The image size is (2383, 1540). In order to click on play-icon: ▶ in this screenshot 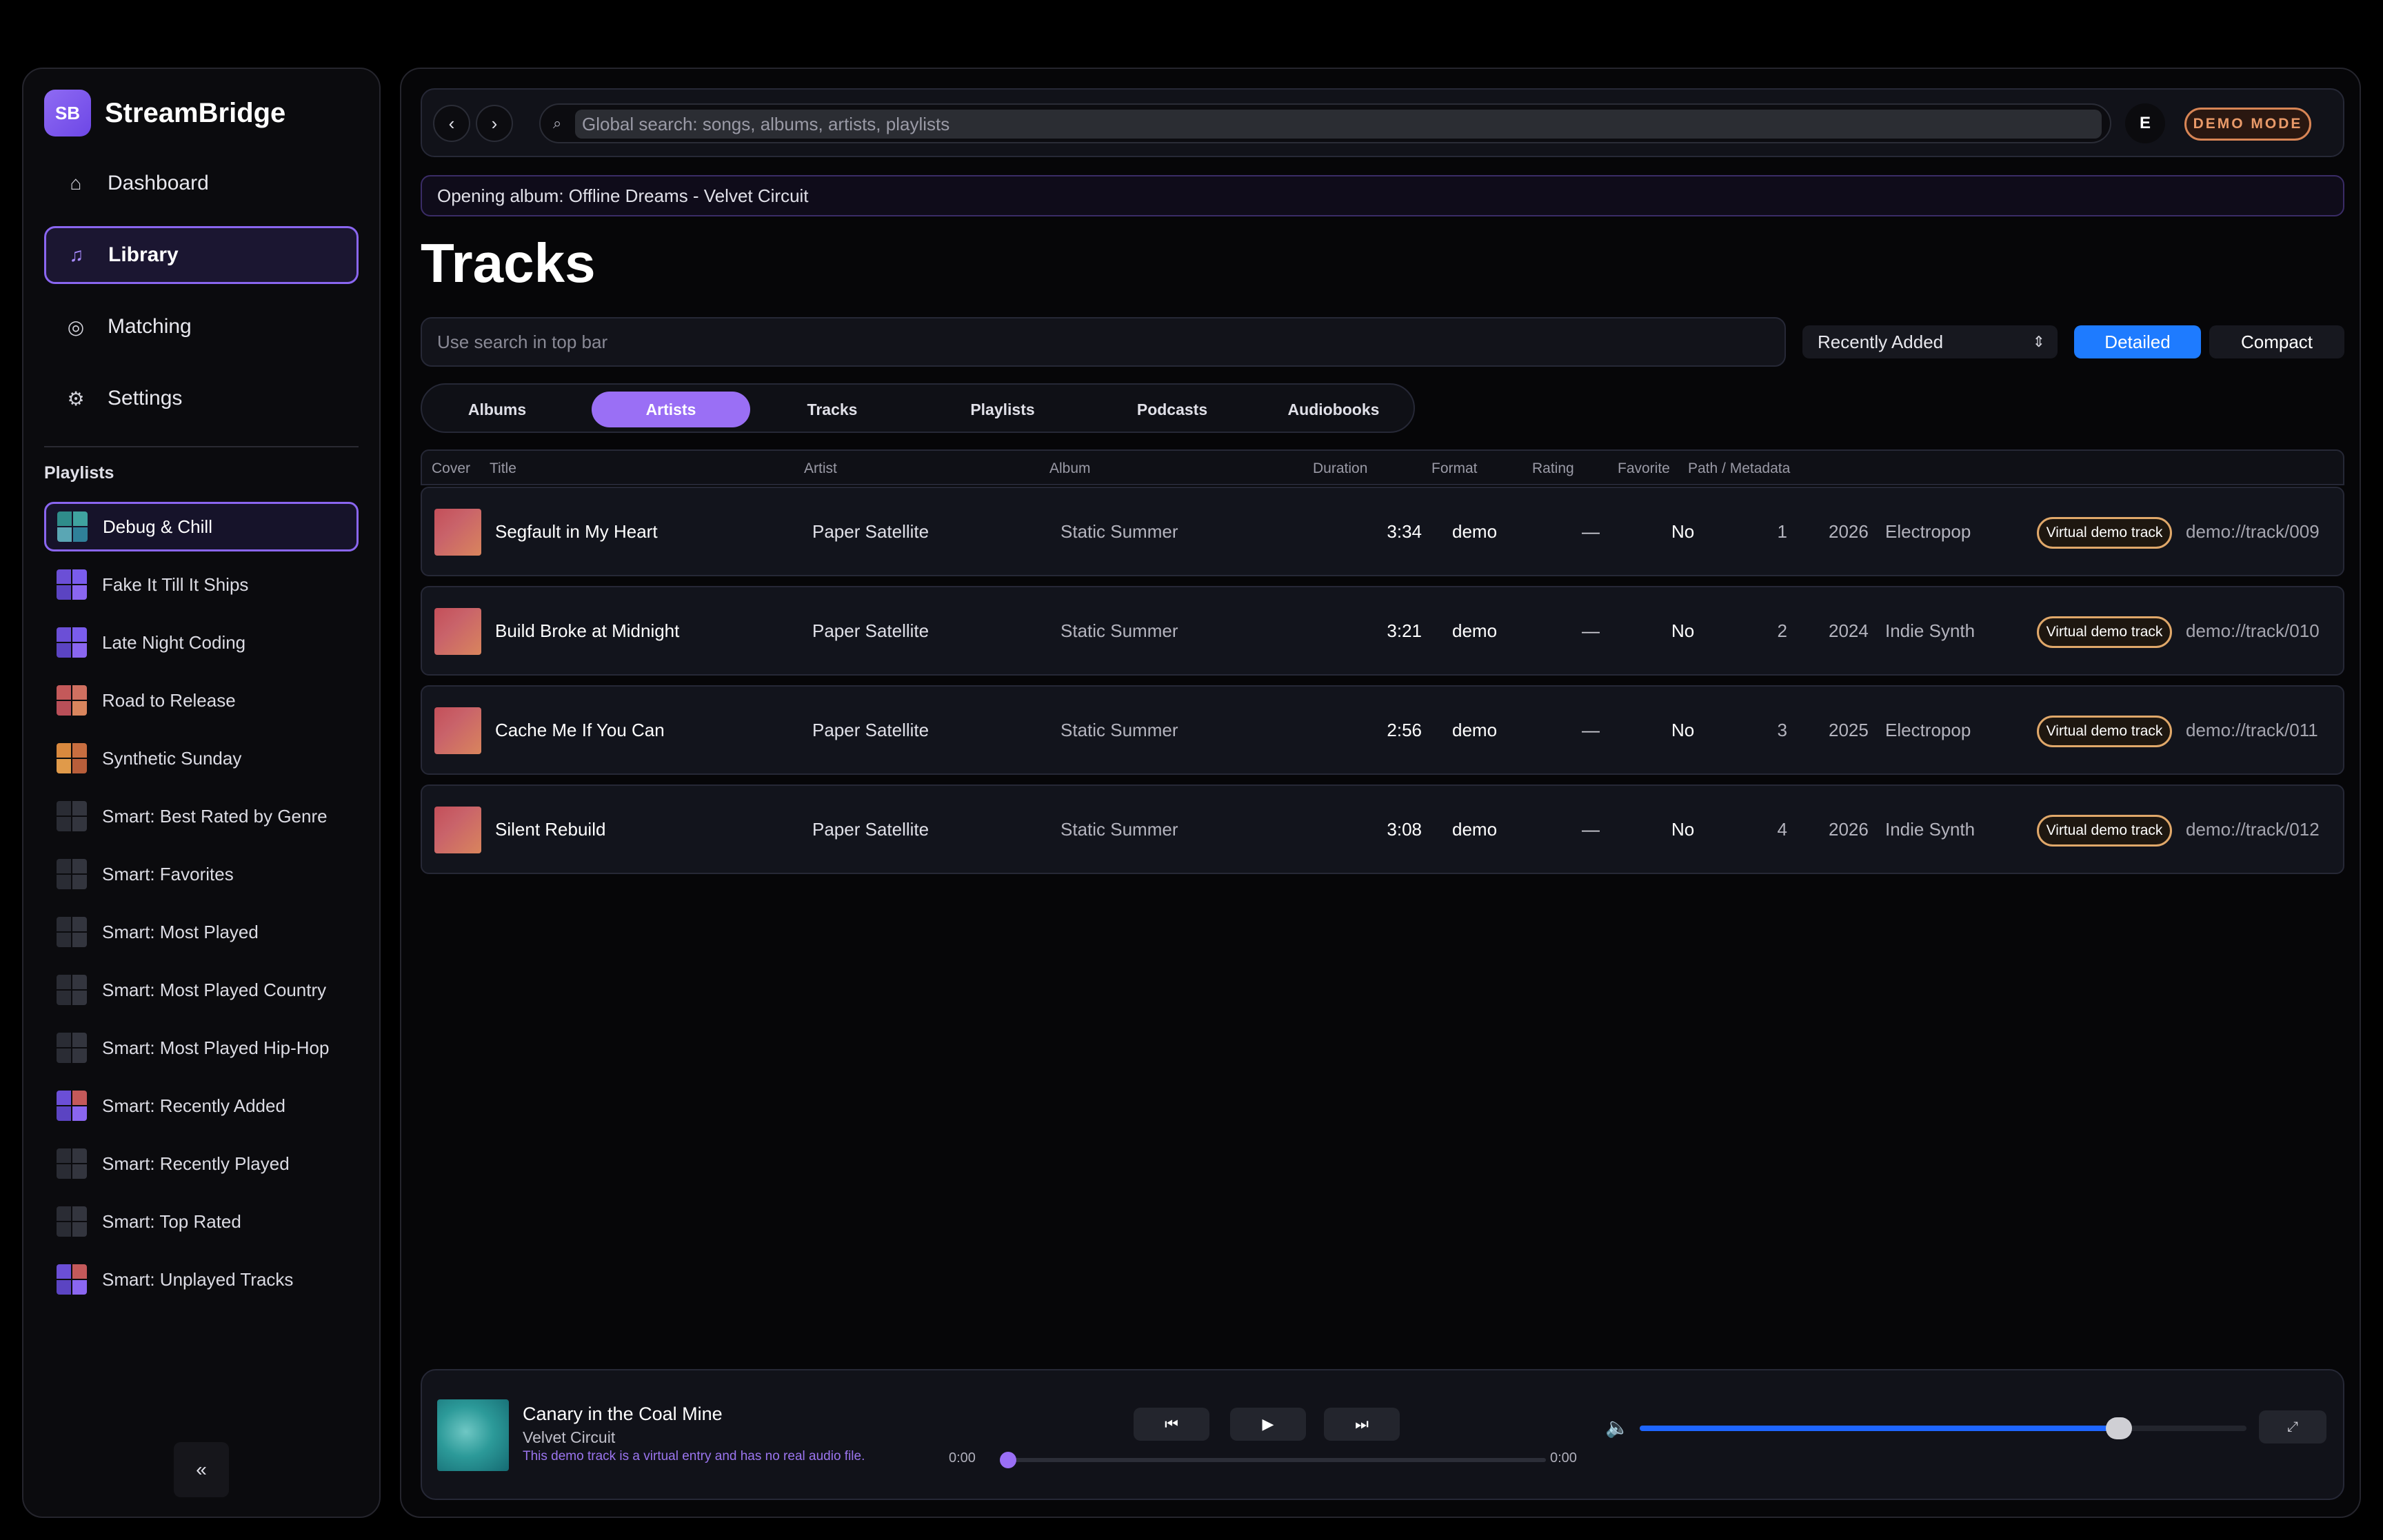, I will do `click(1268, 1423)`.